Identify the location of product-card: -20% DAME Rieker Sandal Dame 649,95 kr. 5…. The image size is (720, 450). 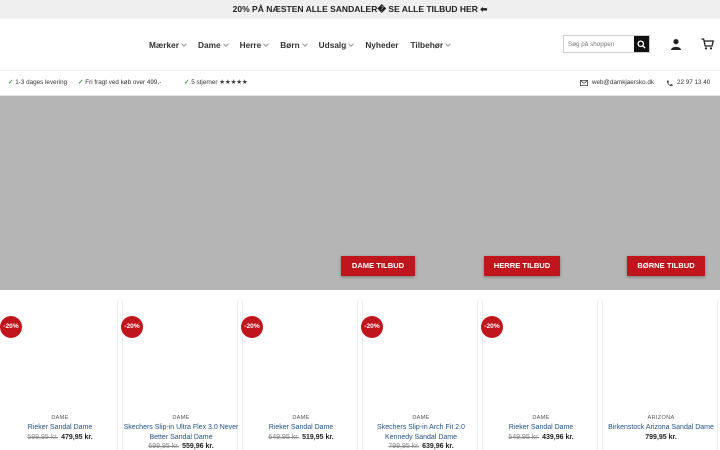
(300, 375).